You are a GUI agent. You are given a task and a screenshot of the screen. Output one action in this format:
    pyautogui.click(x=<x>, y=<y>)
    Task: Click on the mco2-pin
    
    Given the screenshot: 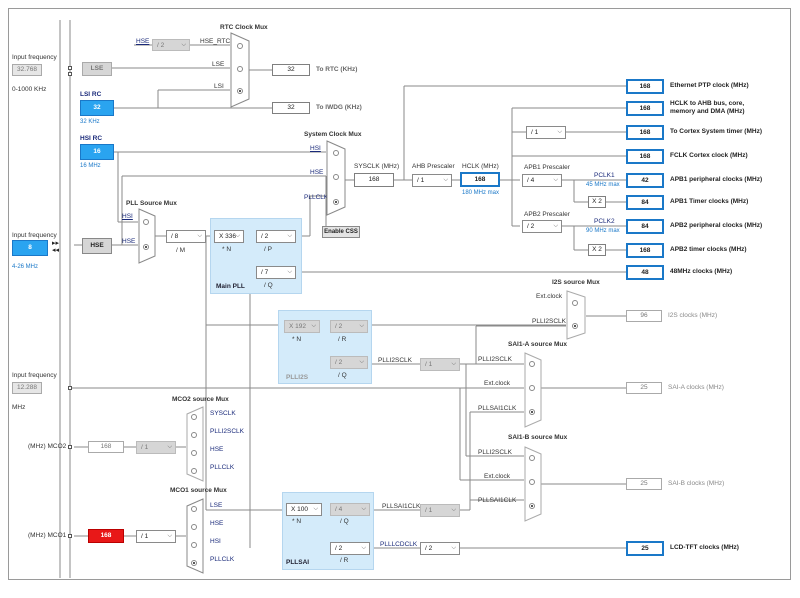 What is the action you would take?
    pyautogui.click(x=70, y=447)
    